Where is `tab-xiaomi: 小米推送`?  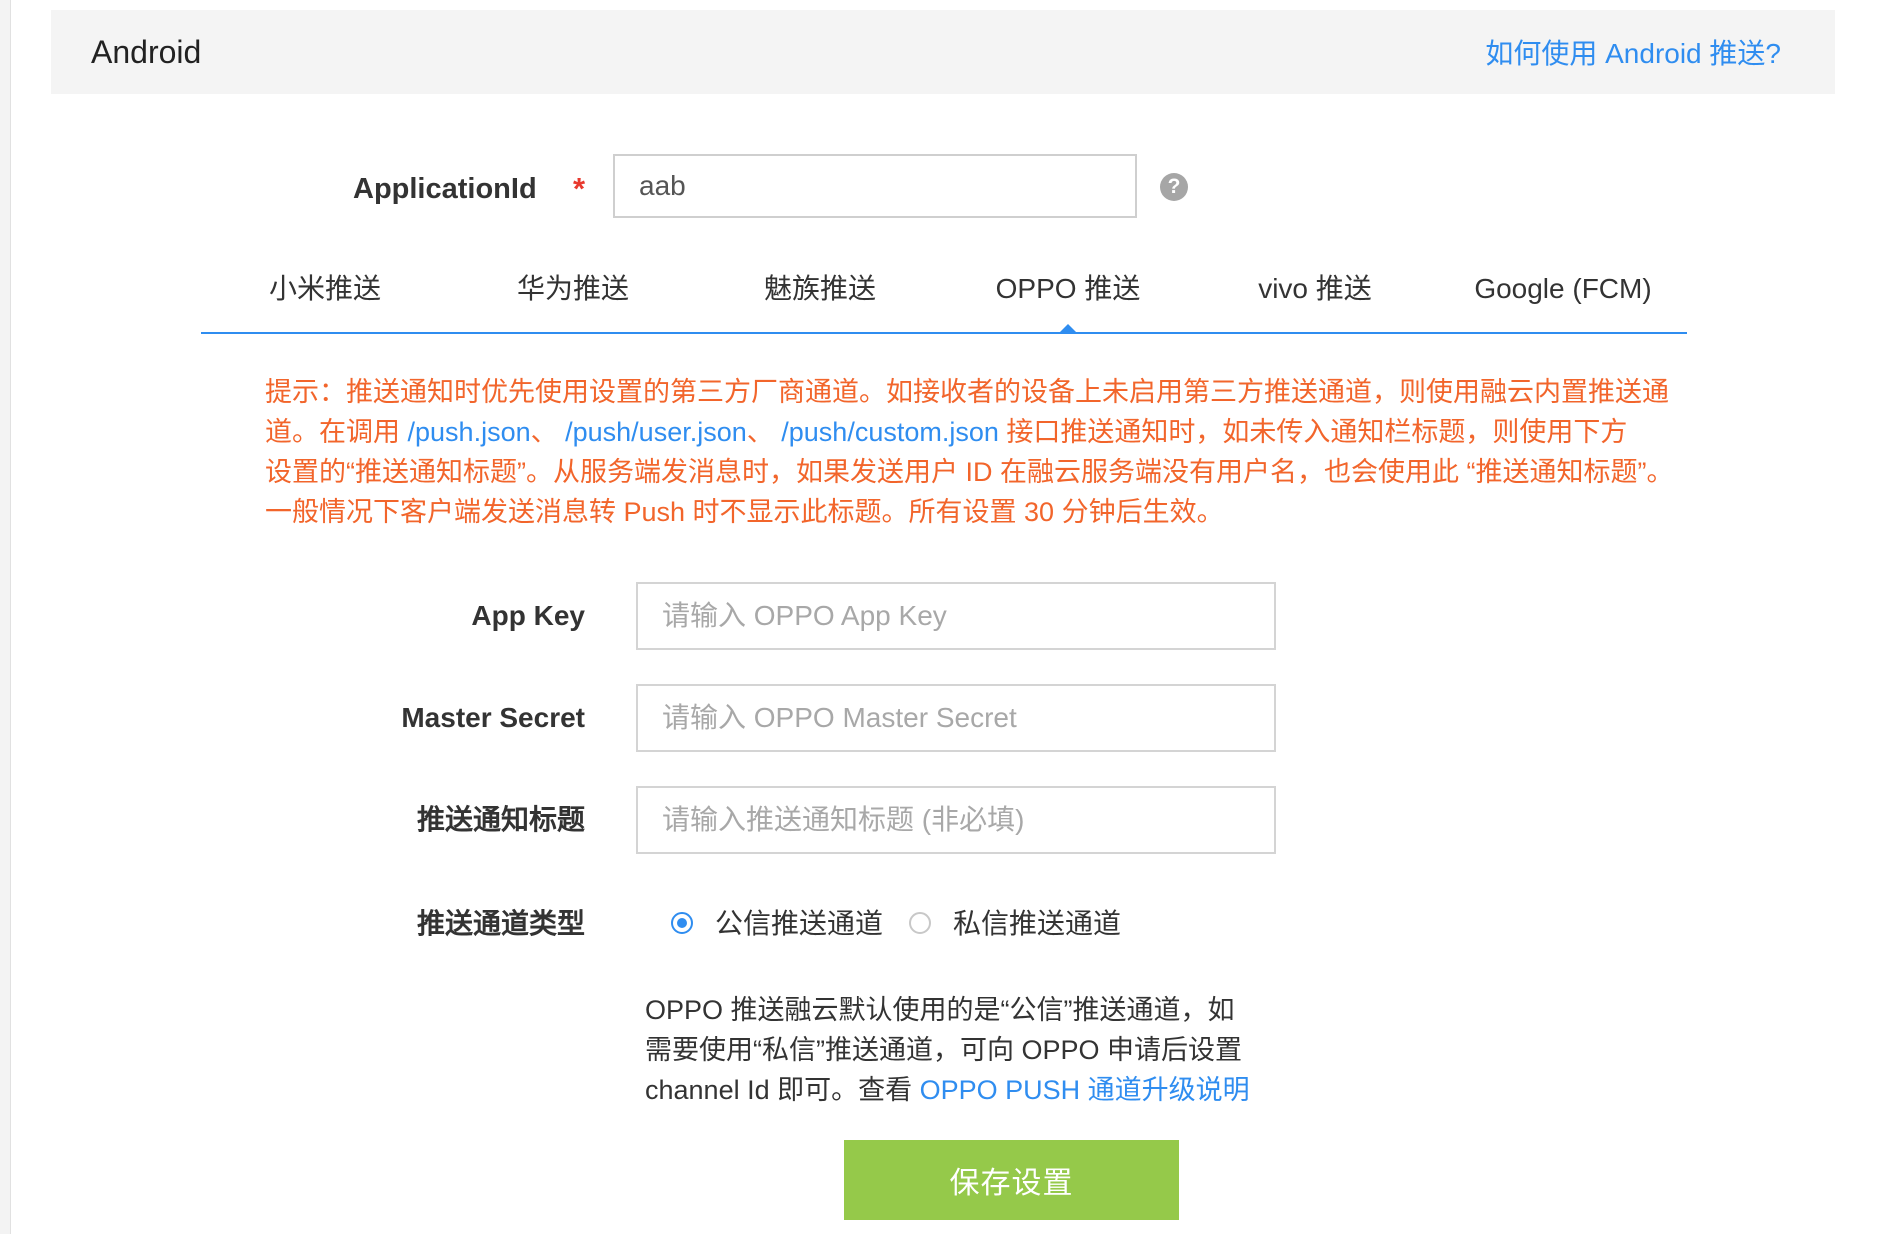 tab-xiaomi: 小米推送 is located at coordinates (325, 289).